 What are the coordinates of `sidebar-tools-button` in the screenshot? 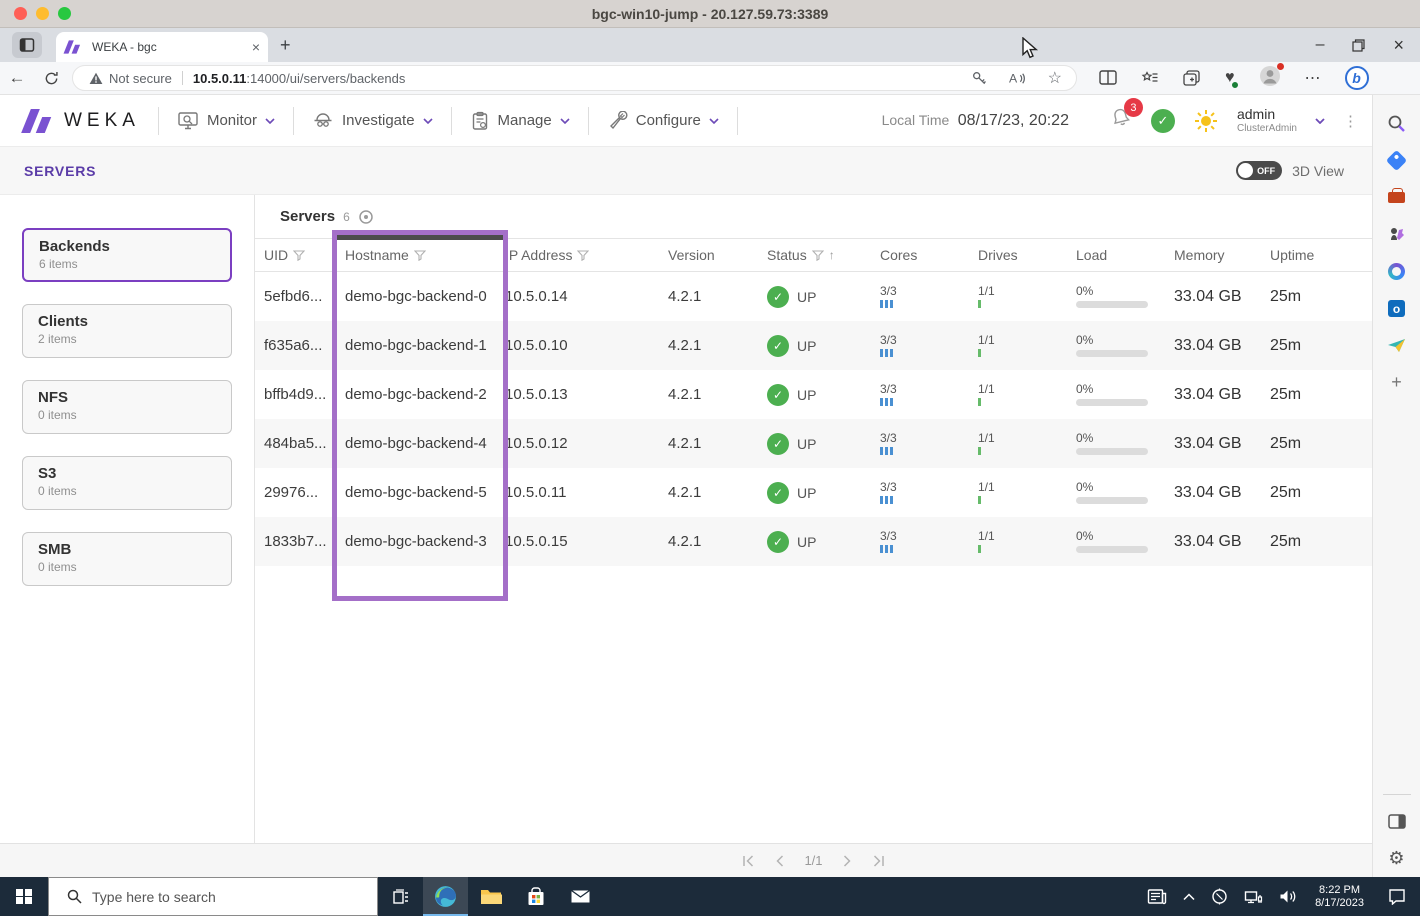 It's located at (1396, 197).